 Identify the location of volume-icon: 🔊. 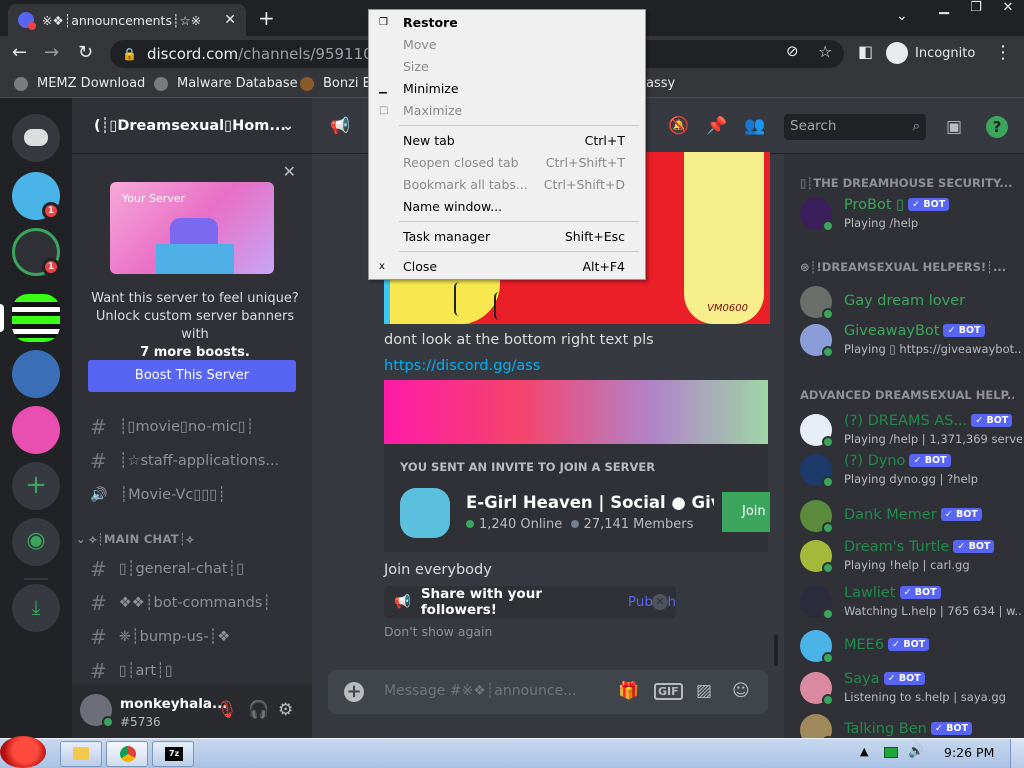
(916, 751).